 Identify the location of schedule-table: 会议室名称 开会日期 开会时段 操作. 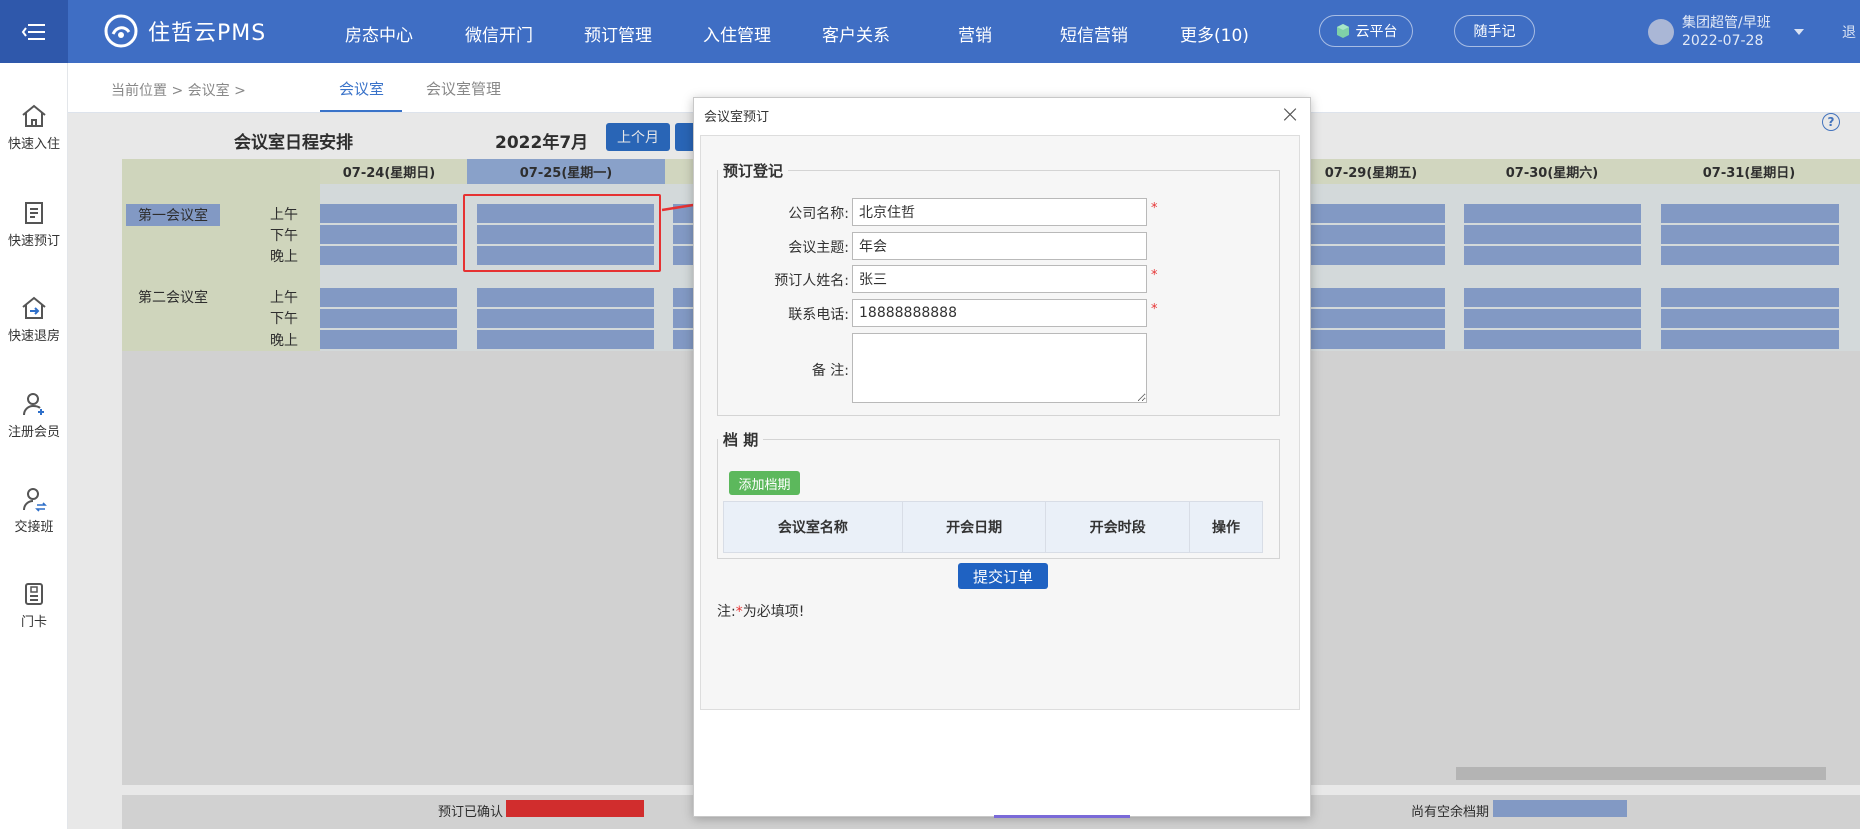
(993, 527).